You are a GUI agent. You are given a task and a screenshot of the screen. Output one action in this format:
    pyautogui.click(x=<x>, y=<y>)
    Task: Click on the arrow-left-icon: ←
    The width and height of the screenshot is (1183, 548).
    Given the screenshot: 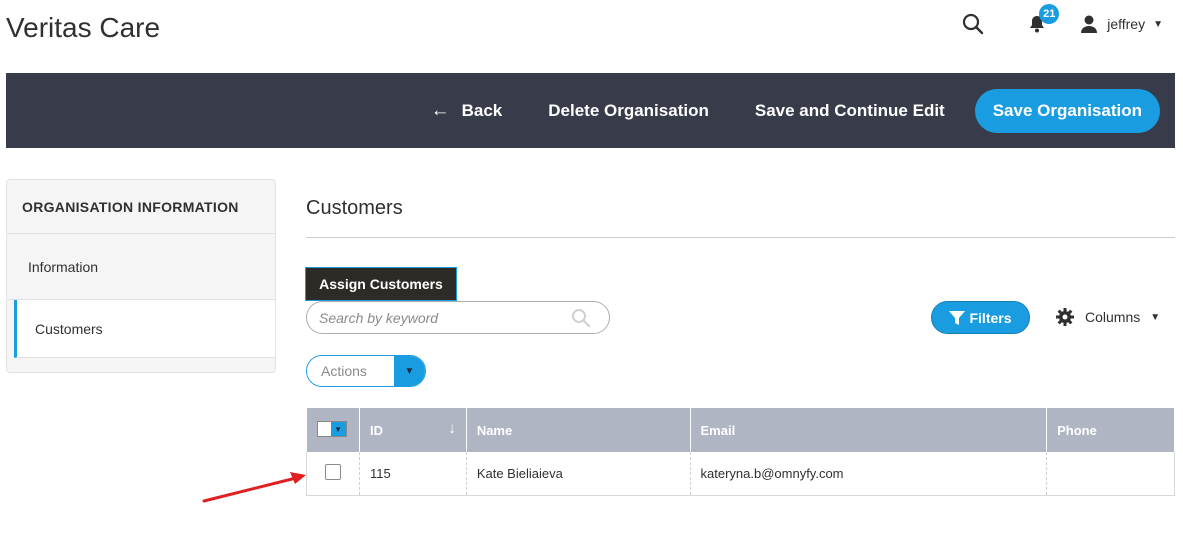 What is the action you would take?
    pyautogui.click(x=440, y=110)
    